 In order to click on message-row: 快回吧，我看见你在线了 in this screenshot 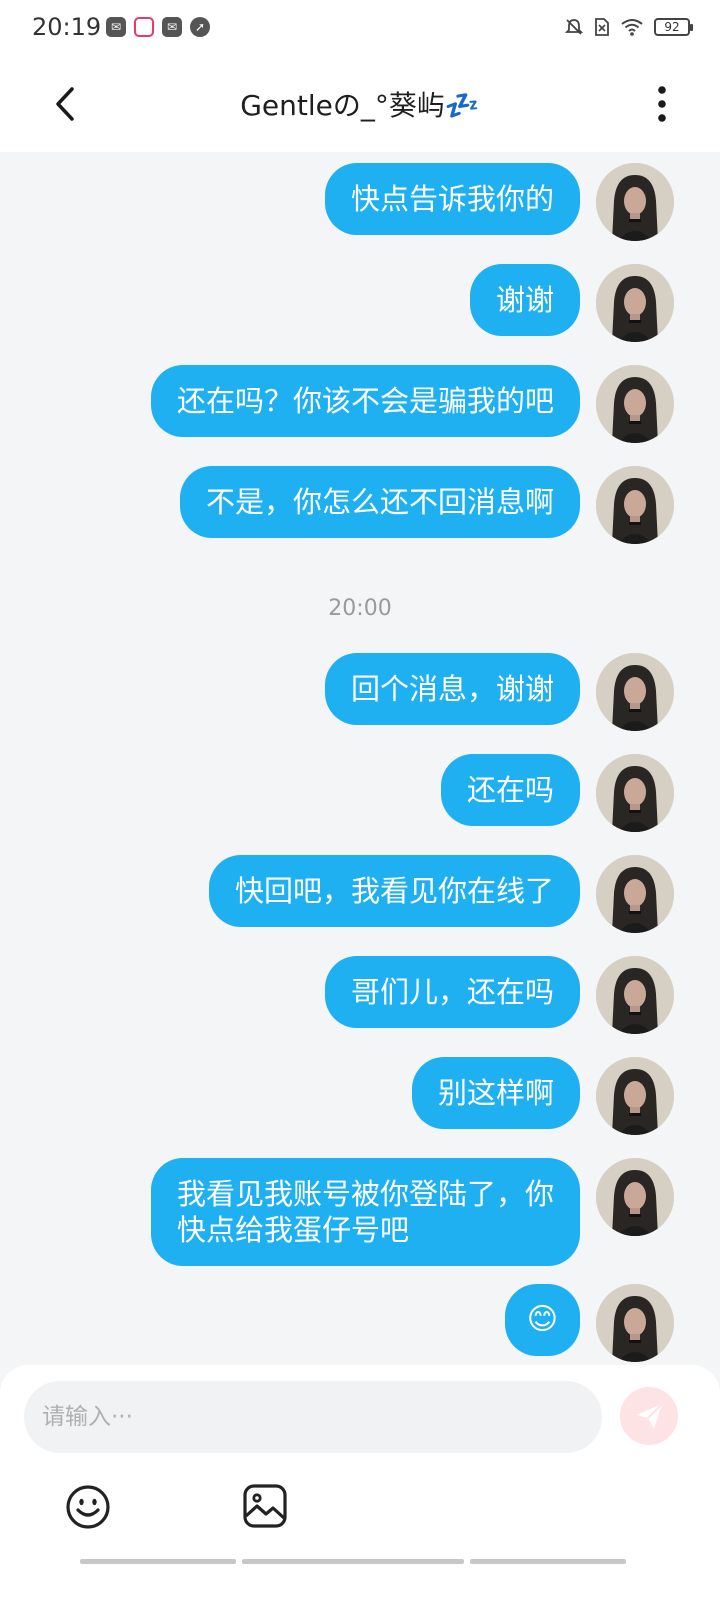, I will do `click(441, 894)`.